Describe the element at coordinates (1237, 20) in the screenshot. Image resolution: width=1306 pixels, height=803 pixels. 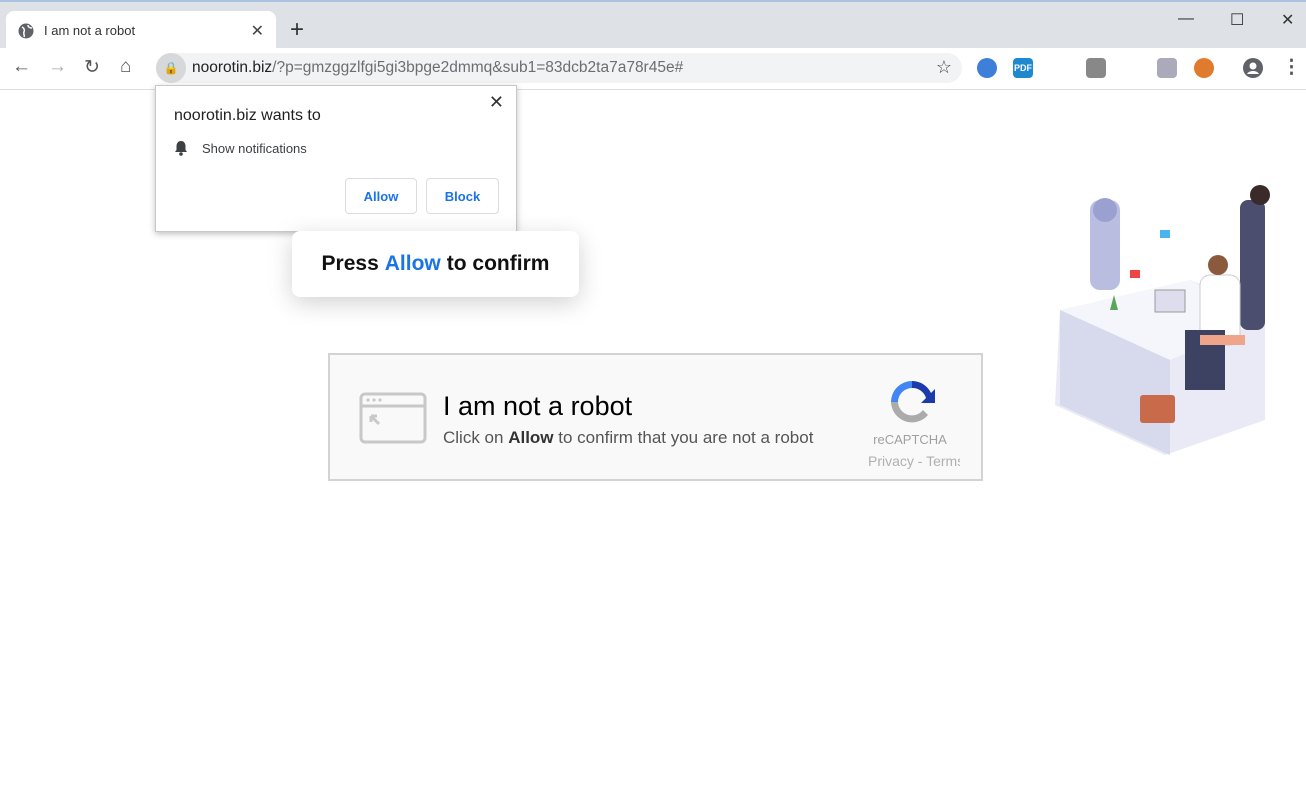
I see `maximize-button: ☐` at that location.